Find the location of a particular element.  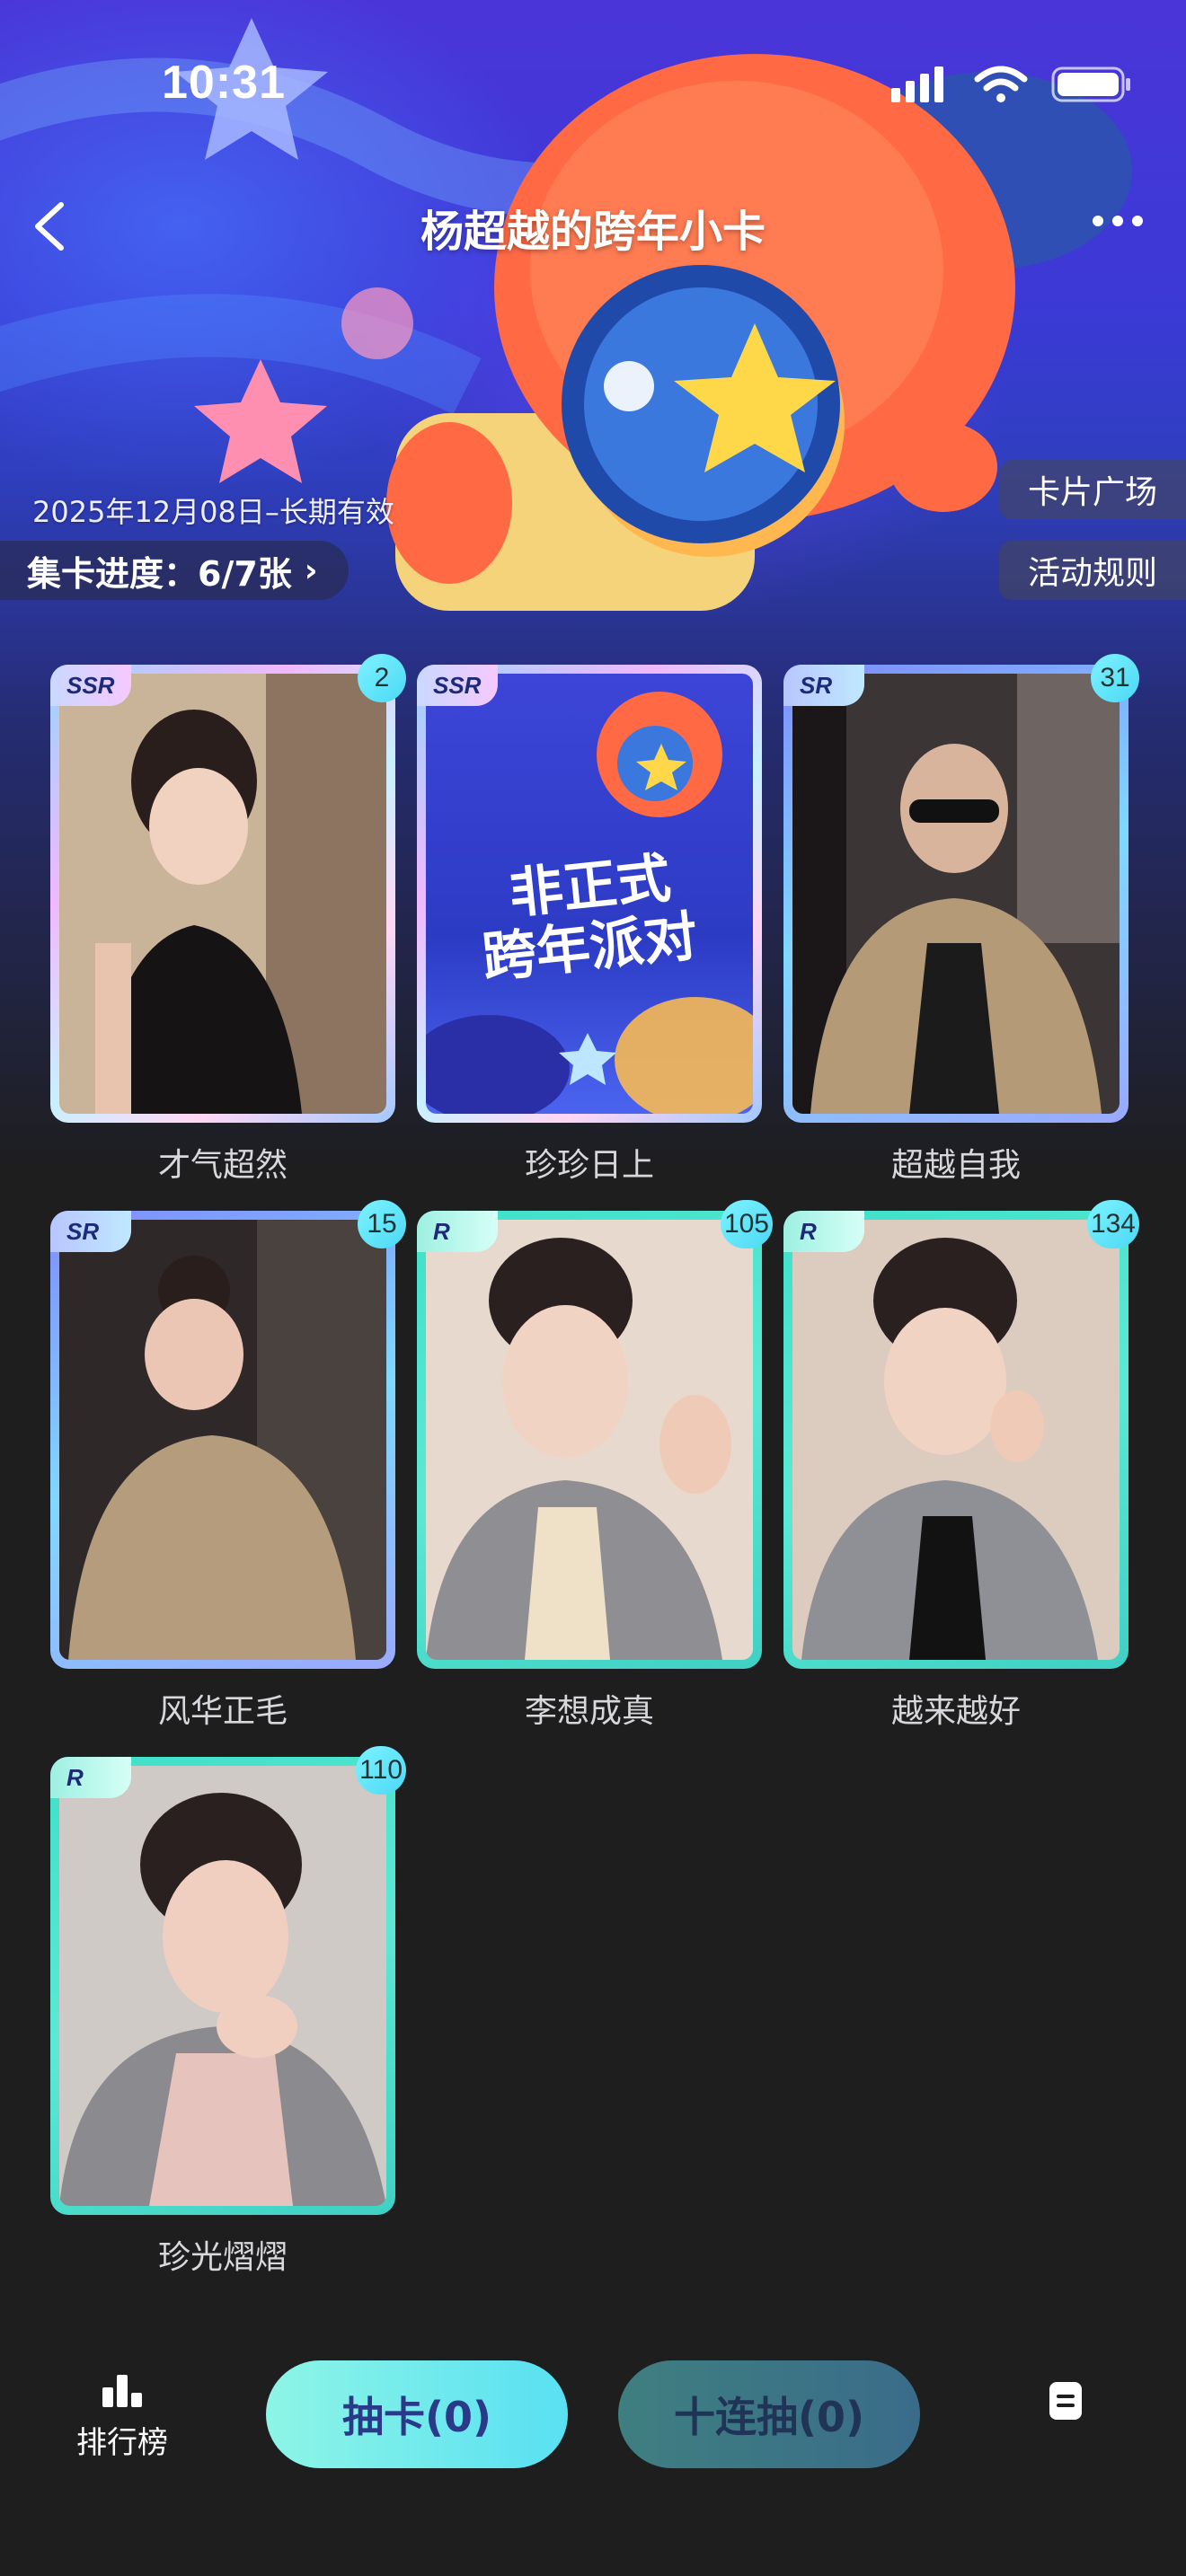

card-name: 才气超然 is located at coordinates (222, 1165).